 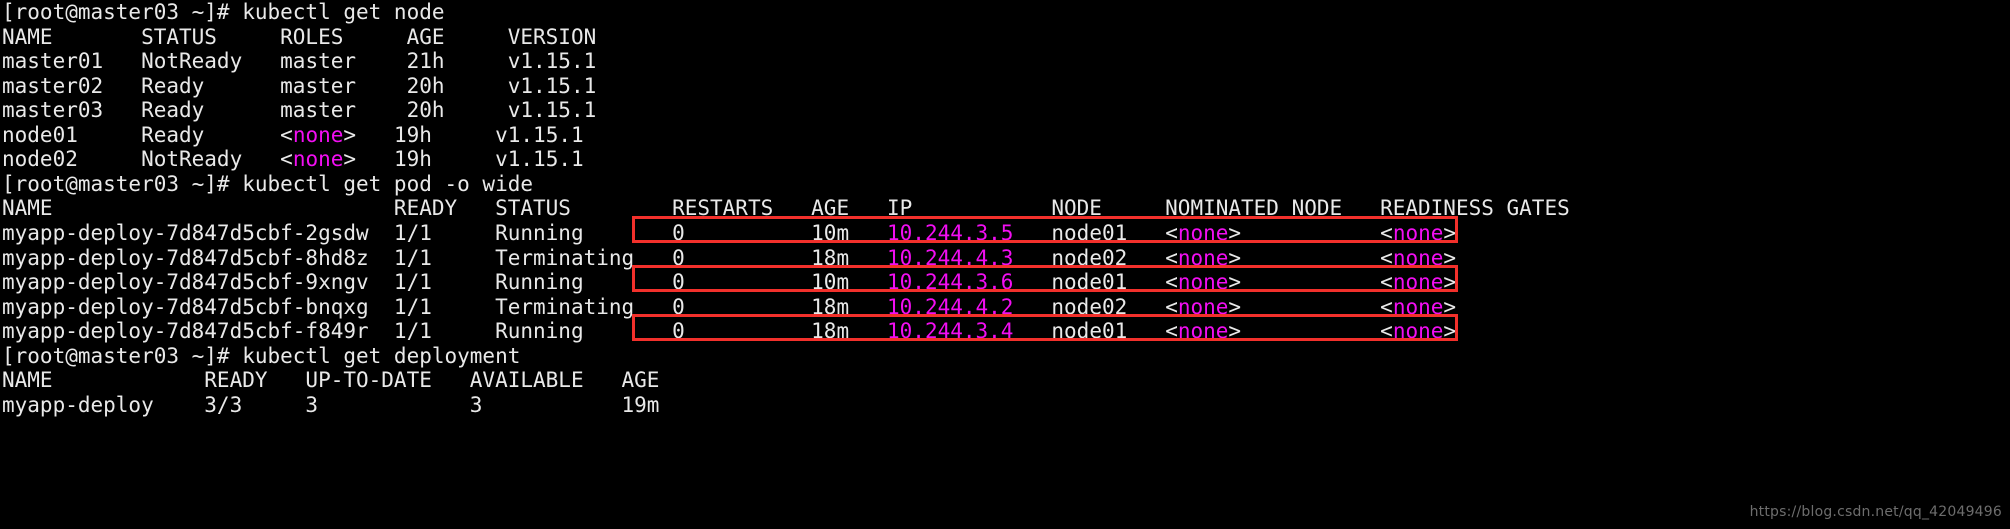 I want to click on deployment-table-row: myapp-deploy 3/3 3 3 19m, so click(x=330, y=405).